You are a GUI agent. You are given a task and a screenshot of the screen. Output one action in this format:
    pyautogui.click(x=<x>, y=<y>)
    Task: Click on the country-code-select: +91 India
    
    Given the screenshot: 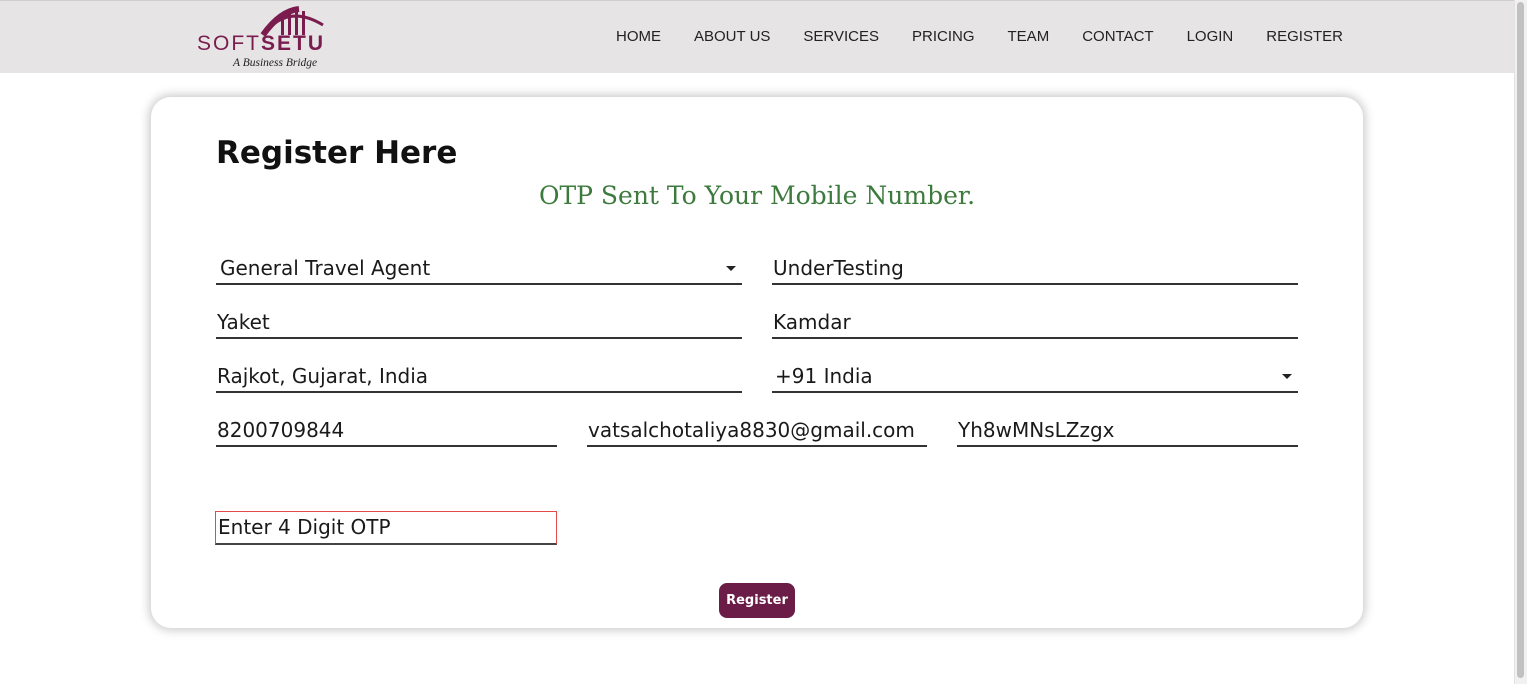 What is the action you would take?
    pyautogui.click(x=1035, y=377)
    